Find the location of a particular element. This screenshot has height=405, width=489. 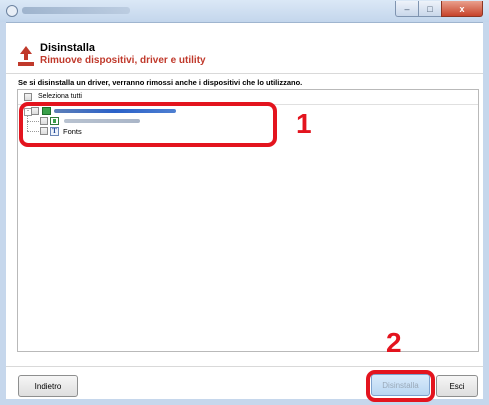

title-bar: – □ x is located at coordinates (244, 11).